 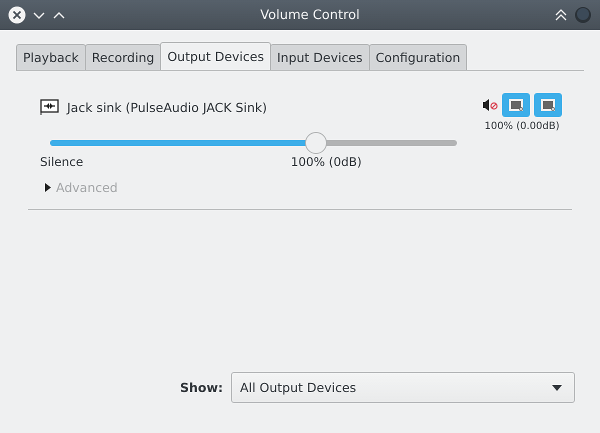 I want to click on peak-reading: 100% (0.00dB), so click(x=522, y=126).